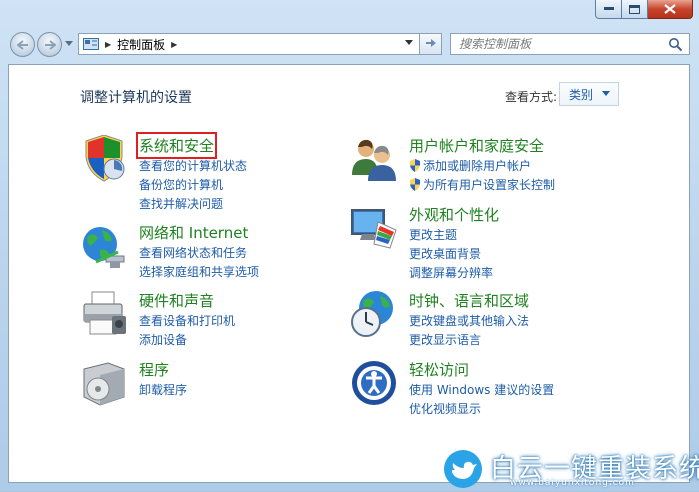 This screenshot has width=699, height=492. What do you see at coordinates (571, 467) in the screenshot?
I see `watermark: 白云一键重装系统 www.baiyunxitong.com` at bounding box center [571, 467].